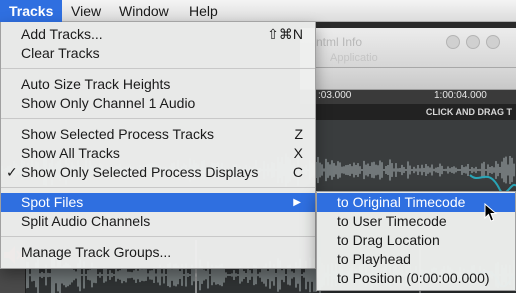 This screenshot has height=293, width=516. Describe the element at coordinates (86, 11) in the screenshot. I see `menu-view: View` at that location.